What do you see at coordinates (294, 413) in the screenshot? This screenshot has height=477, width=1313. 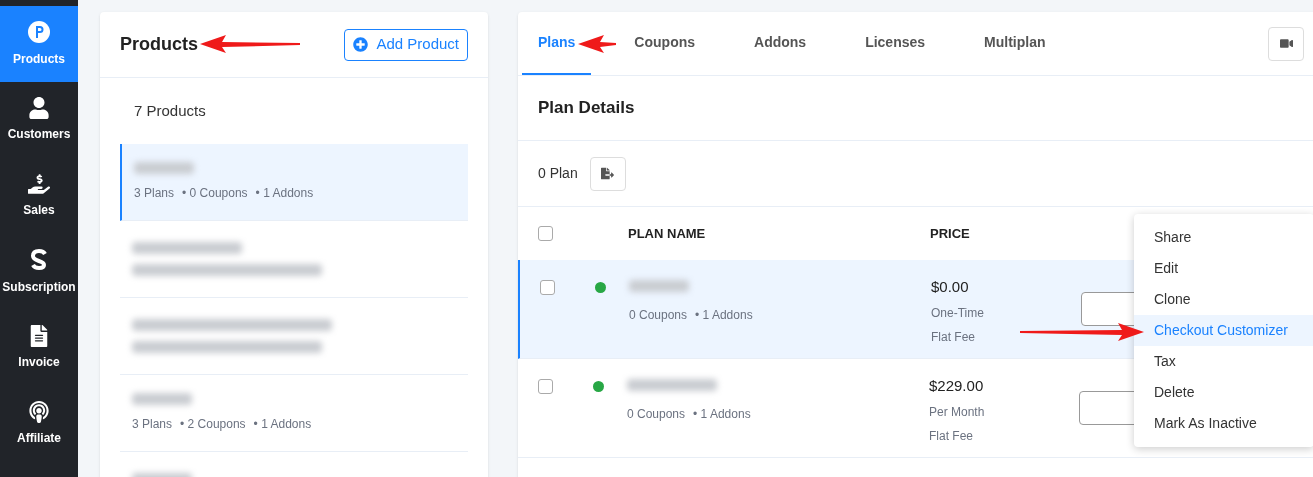 I see `product-item: 3 Plans • 2 Coupons • 1 Addons` at bounding box center [294, 413].